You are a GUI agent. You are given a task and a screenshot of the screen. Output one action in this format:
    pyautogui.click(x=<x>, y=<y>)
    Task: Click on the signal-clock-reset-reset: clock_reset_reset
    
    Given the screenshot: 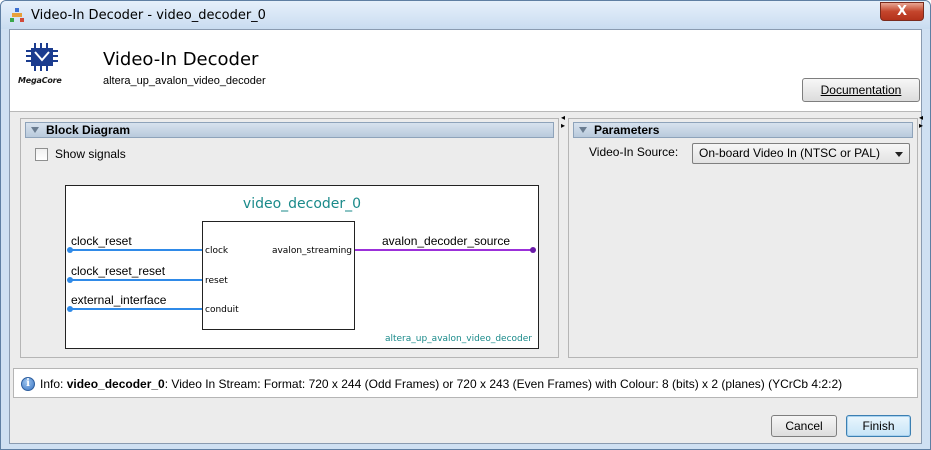 What is the action you would take?
    pyautogui.click(x=118, y=271)
    